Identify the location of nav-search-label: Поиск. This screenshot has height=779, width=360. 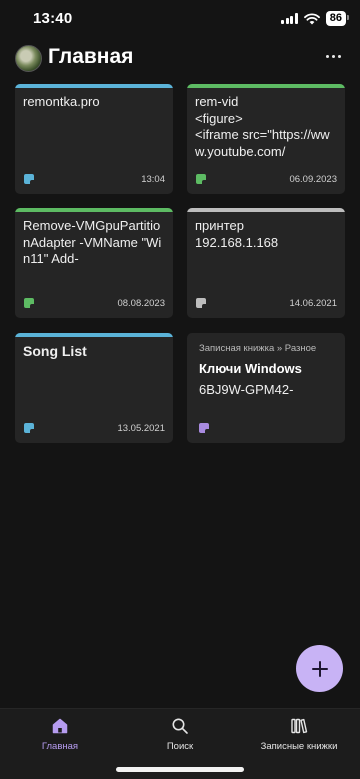
(180, 746).